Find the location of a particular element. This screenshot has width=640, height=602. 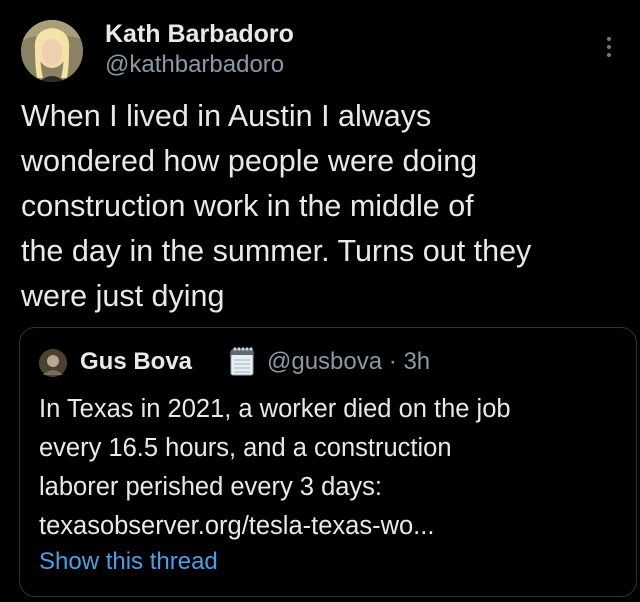

quoted-author-avatar is located at coordinates (53, 363).